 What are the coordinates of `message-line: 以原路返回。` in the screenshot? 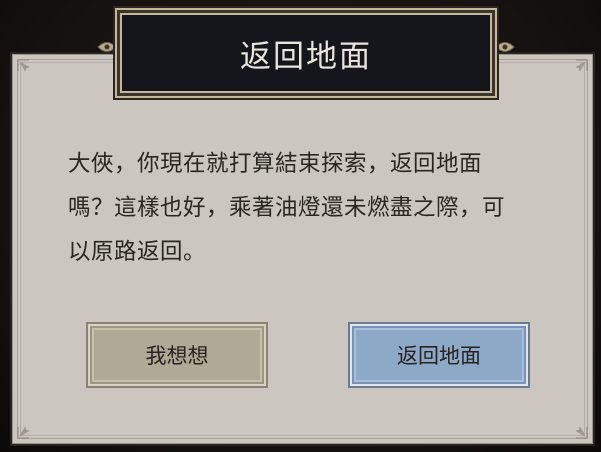 It's located at (137, 252).